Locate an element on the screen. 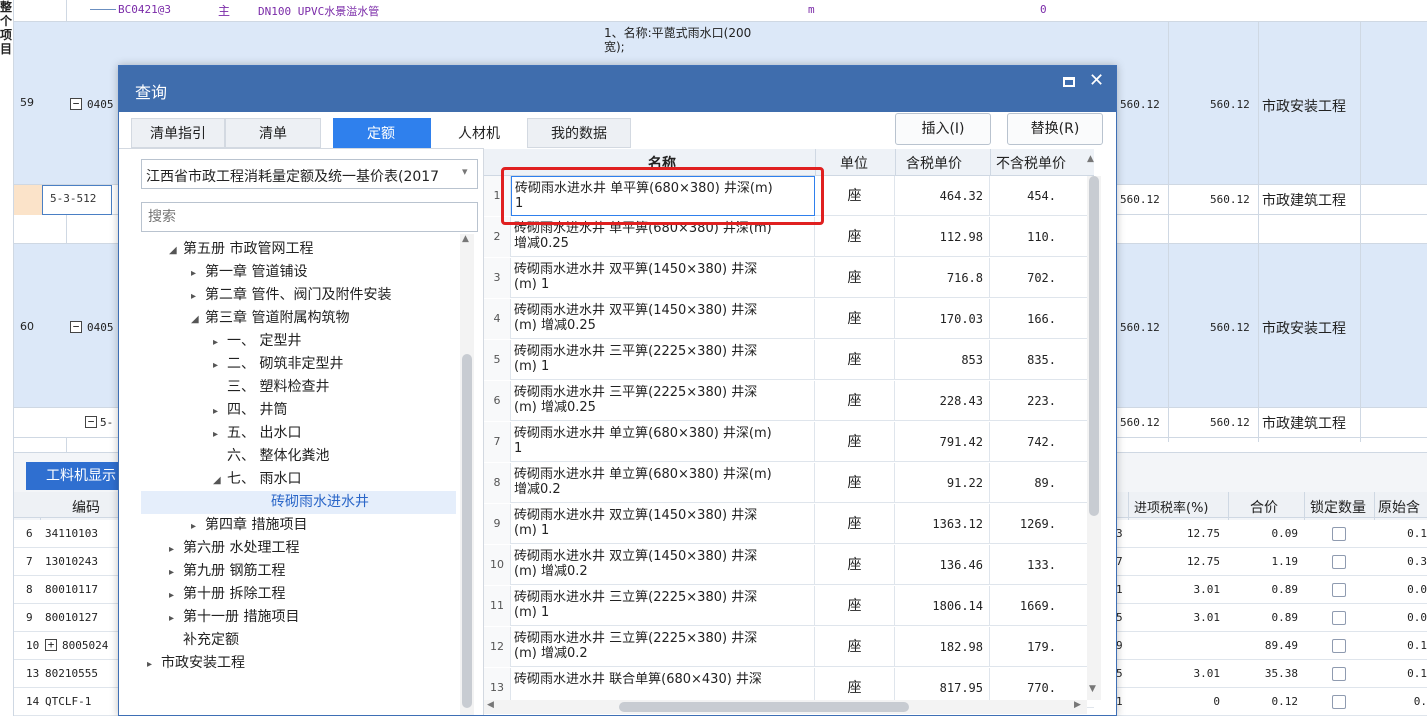 This screenshot has width=1427, height=716. tree-item: ▸ 二、 砌筑非定型井 is located at coordinates (298, 364).